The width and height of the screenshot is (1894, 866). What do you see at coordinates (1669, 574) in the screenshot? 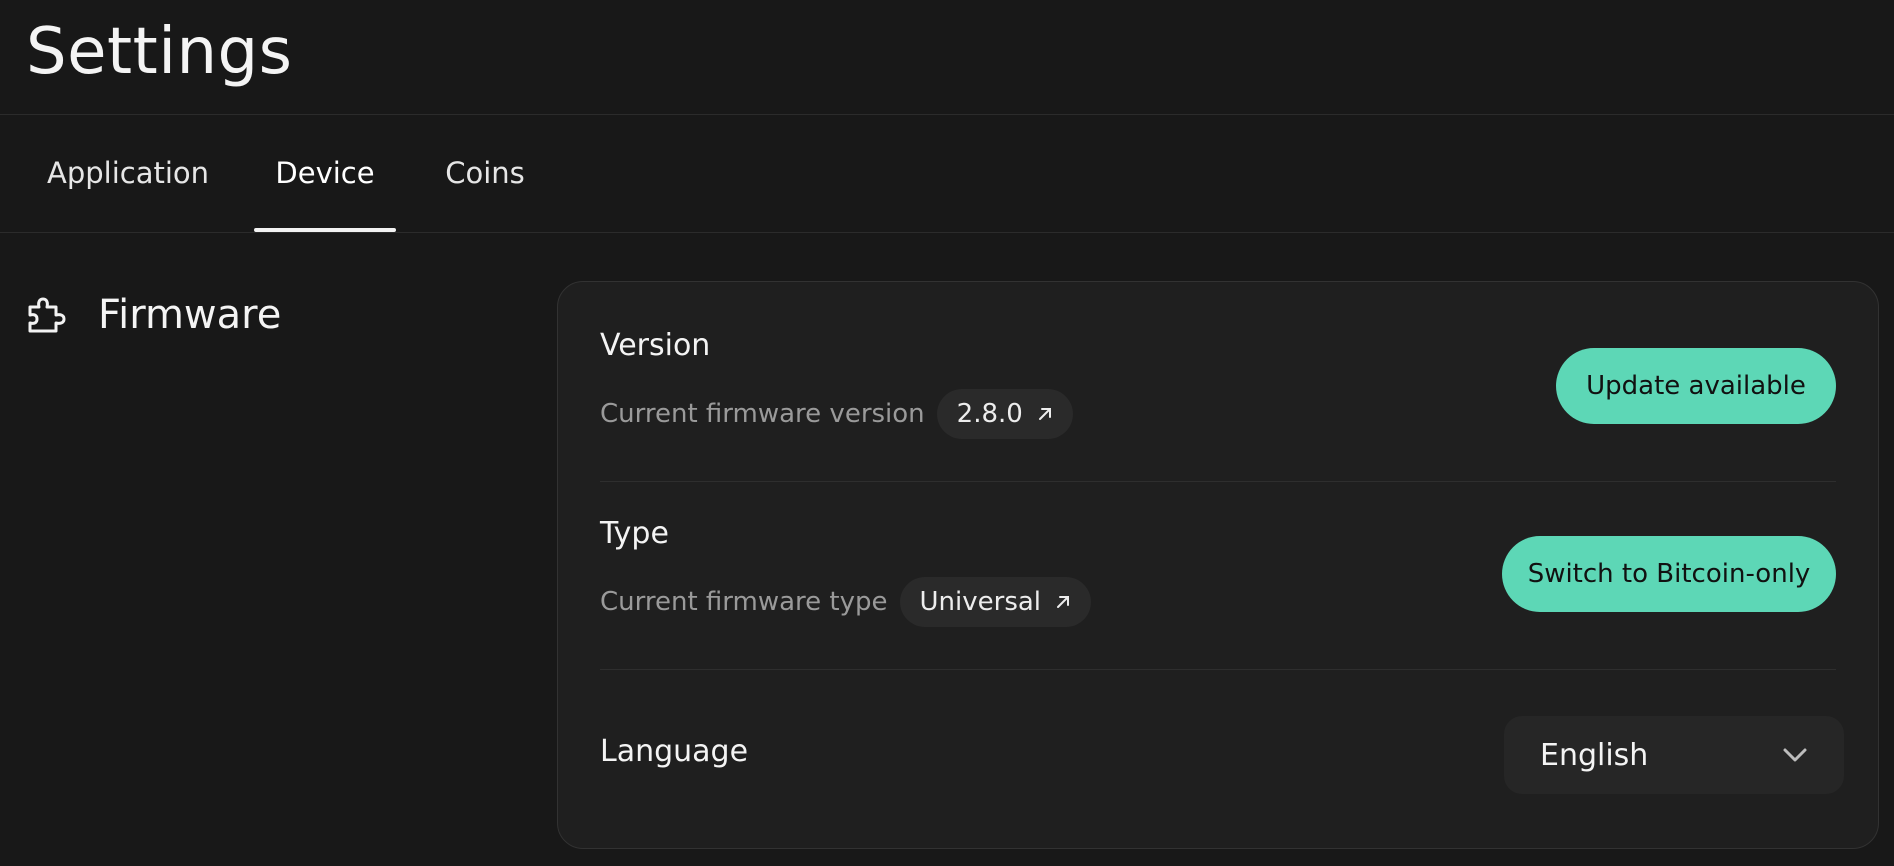
I see `switch-bitcoin-only-button: Switch to Bitcoin-only` at bounding box center [1669, 574].